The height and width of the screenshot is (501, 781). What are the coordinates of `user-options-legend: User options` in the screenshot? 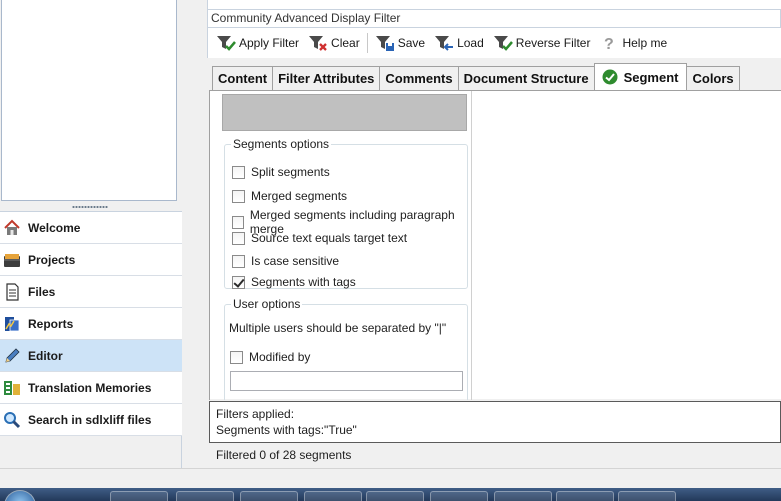 It's located at (267, 304).